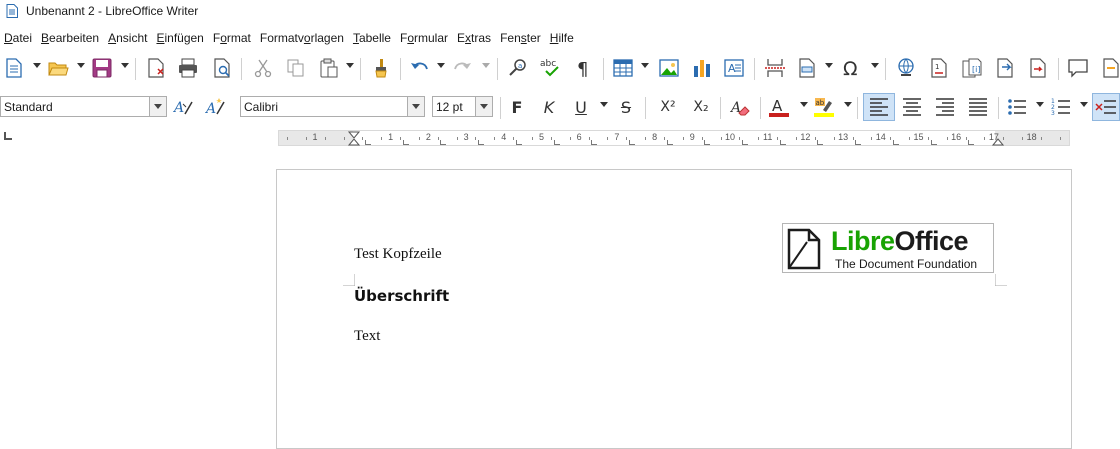  I want to click on insert-image-icon, so click(669, 68).